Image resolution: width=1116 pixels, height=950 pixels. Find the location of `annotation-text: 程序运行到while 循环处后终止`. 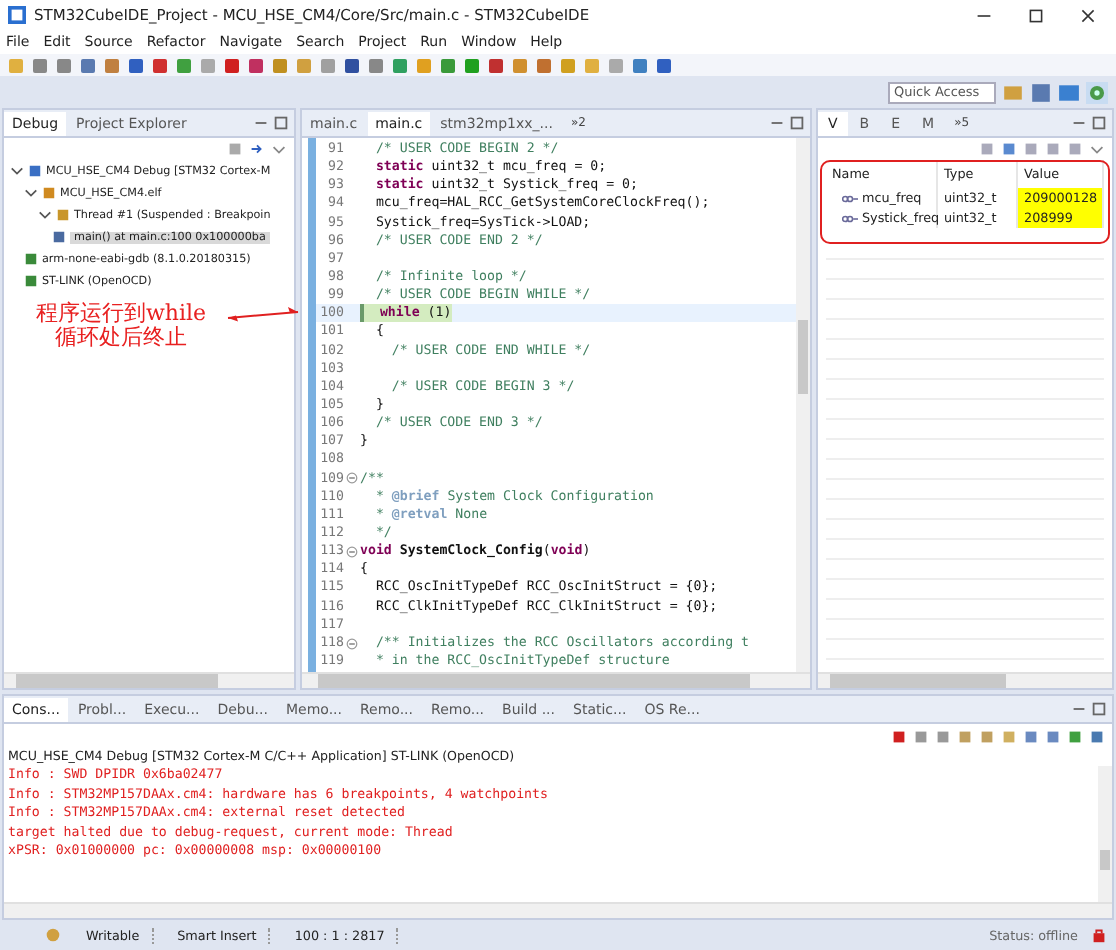

annotation-text: 程序运行到while 循环处后终止 is located at coordinates (121, 326).